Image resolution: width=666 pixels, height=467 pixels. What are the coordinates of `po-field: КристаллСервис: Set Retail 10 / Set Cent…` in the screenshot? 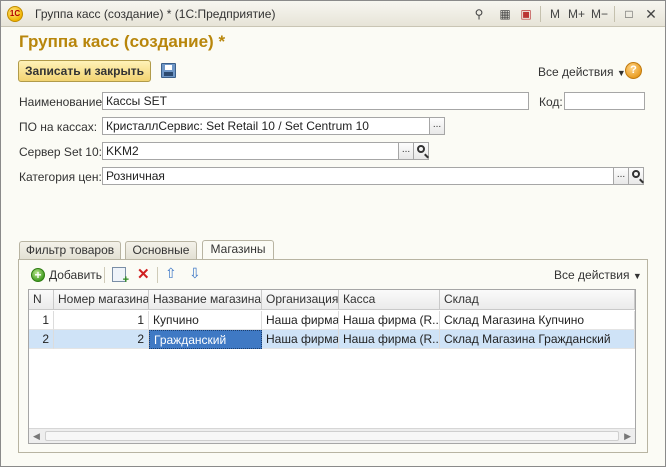 It's located at (266, 126).